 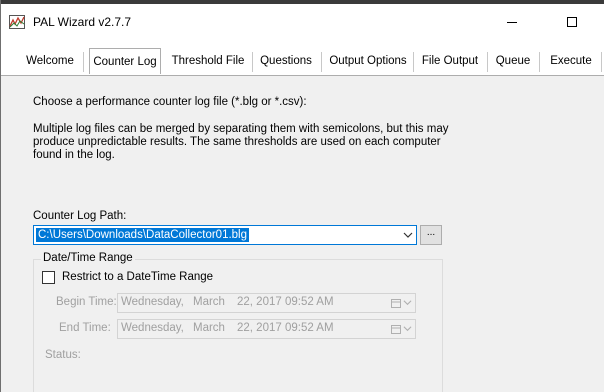 I want to click on end-weekday: Wednesday,, so click(x=152, y=328).